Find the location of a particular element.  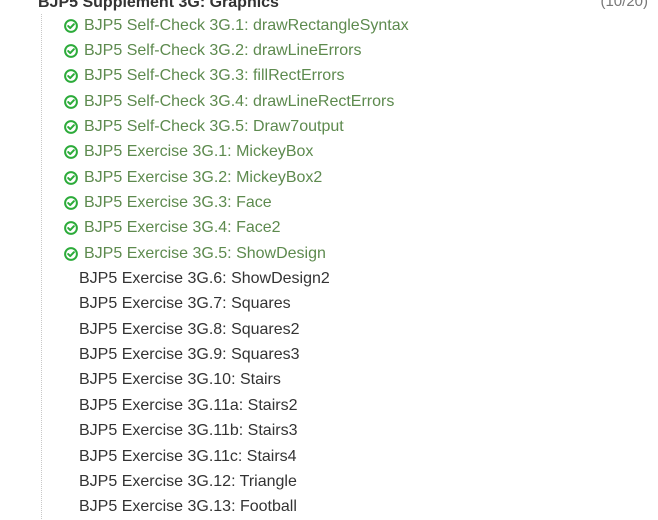

section-title: BJP5 Supplement 3G: Graphics is located at coordinates (158, 6).